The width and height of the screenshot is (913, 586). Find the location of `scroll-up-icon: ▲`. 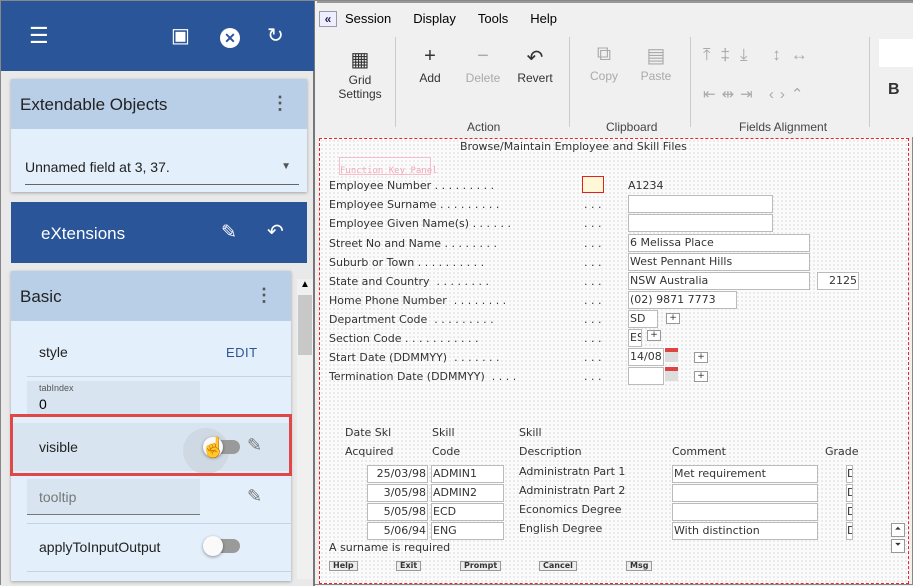

scroll-up-icon: ▲ is located at coordinates (305, 284).